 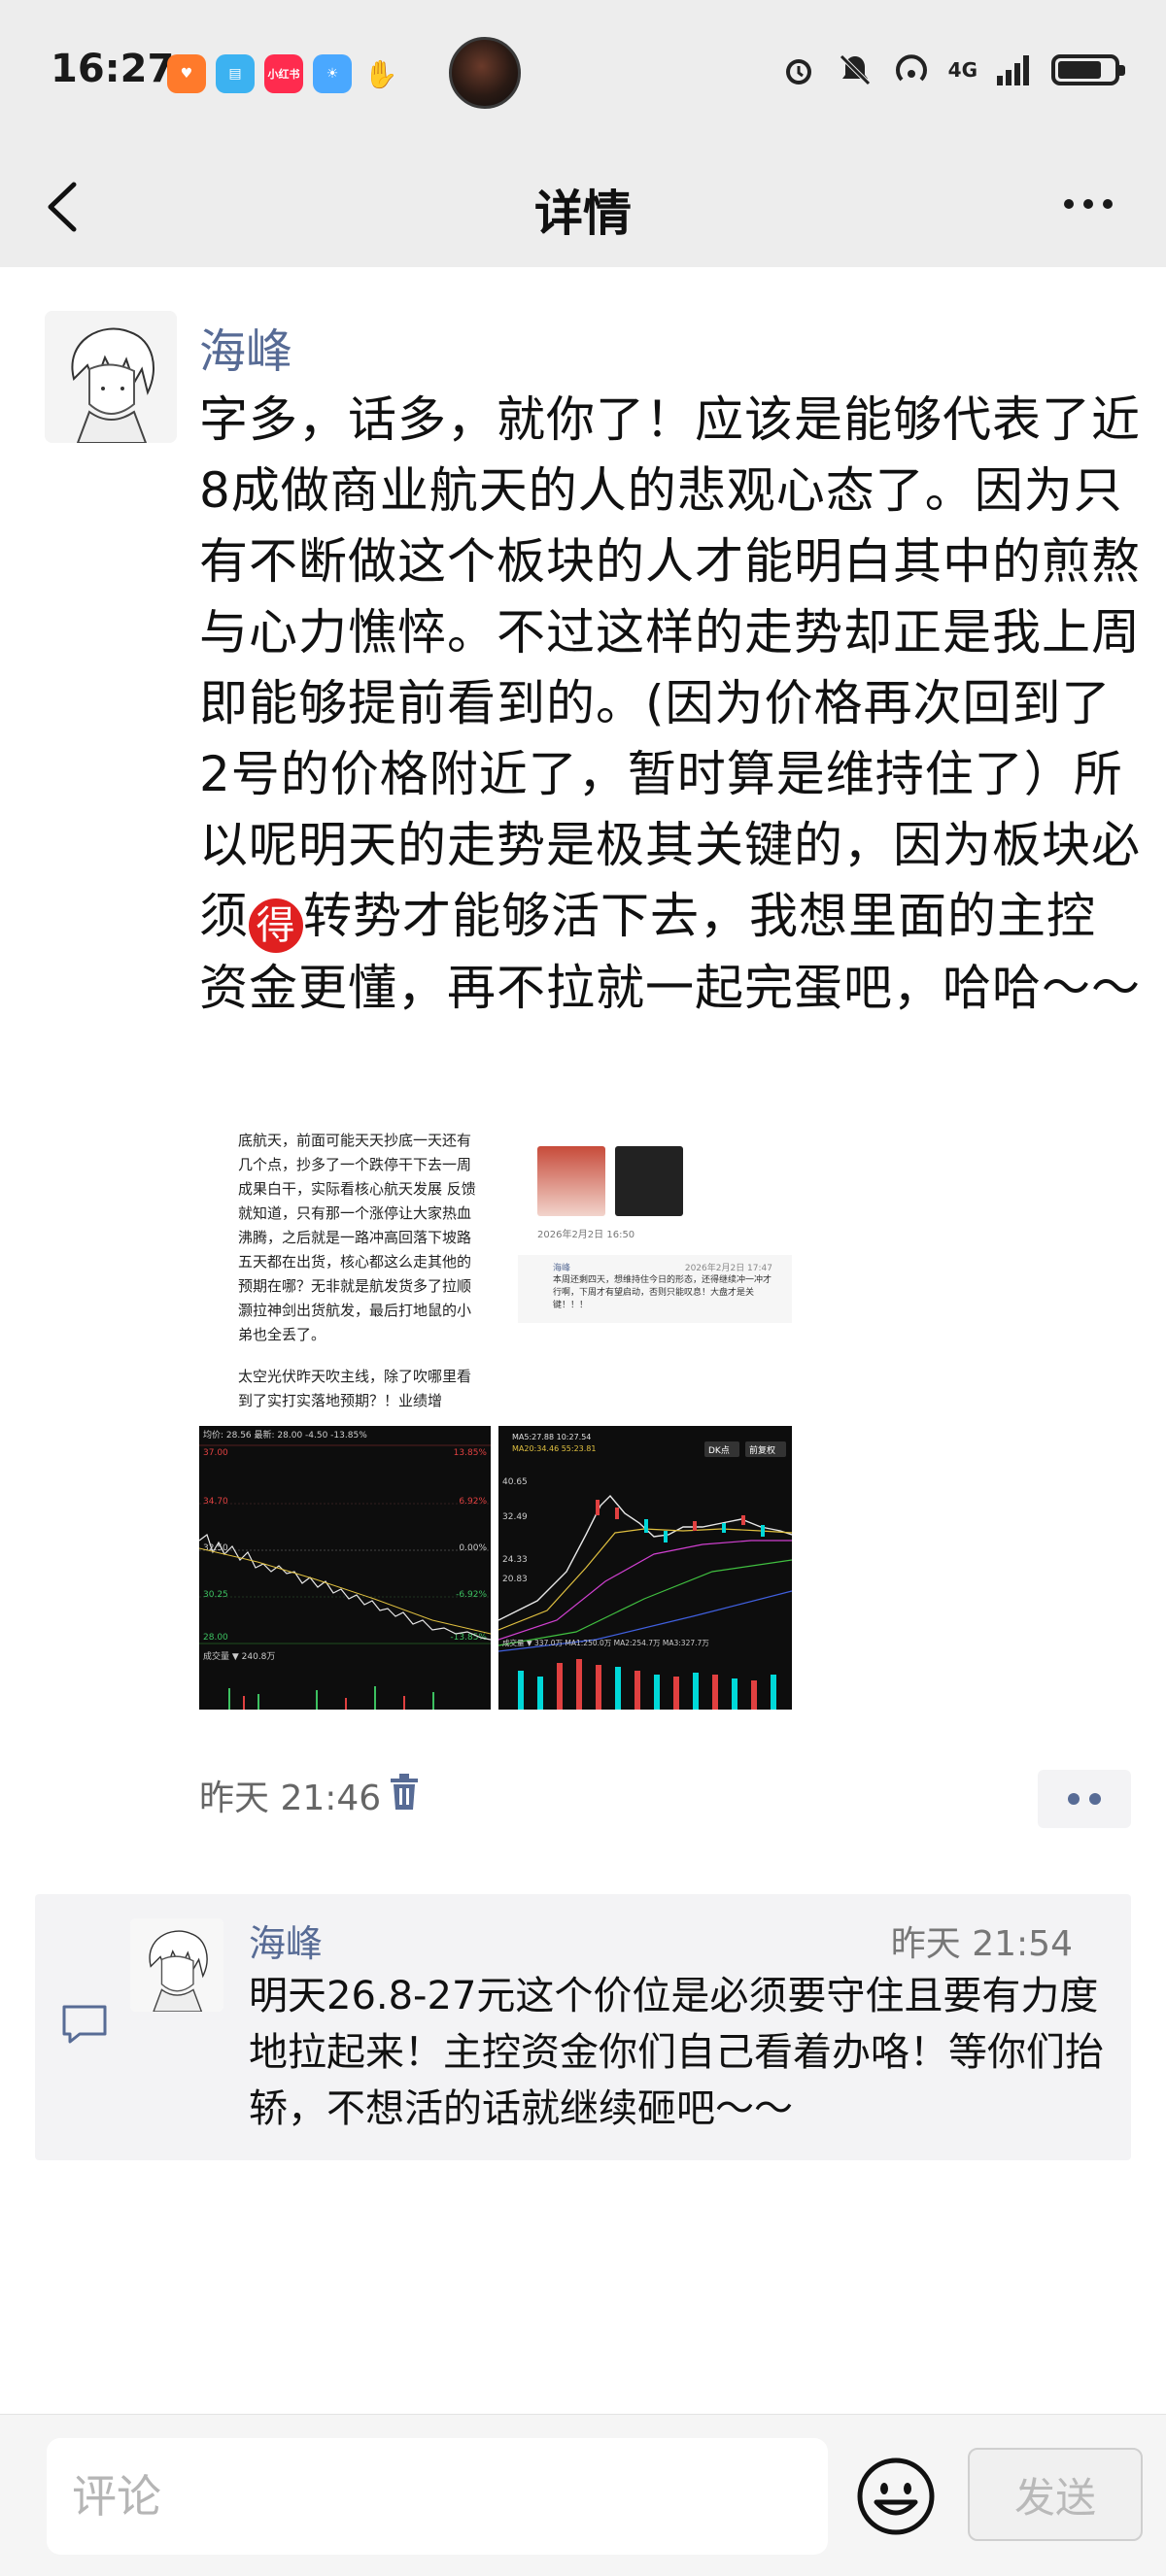 What do you see at coordinates (276, 925) in the screenshot?
I see `de-badge: 得` at bounding box center [276, 925].